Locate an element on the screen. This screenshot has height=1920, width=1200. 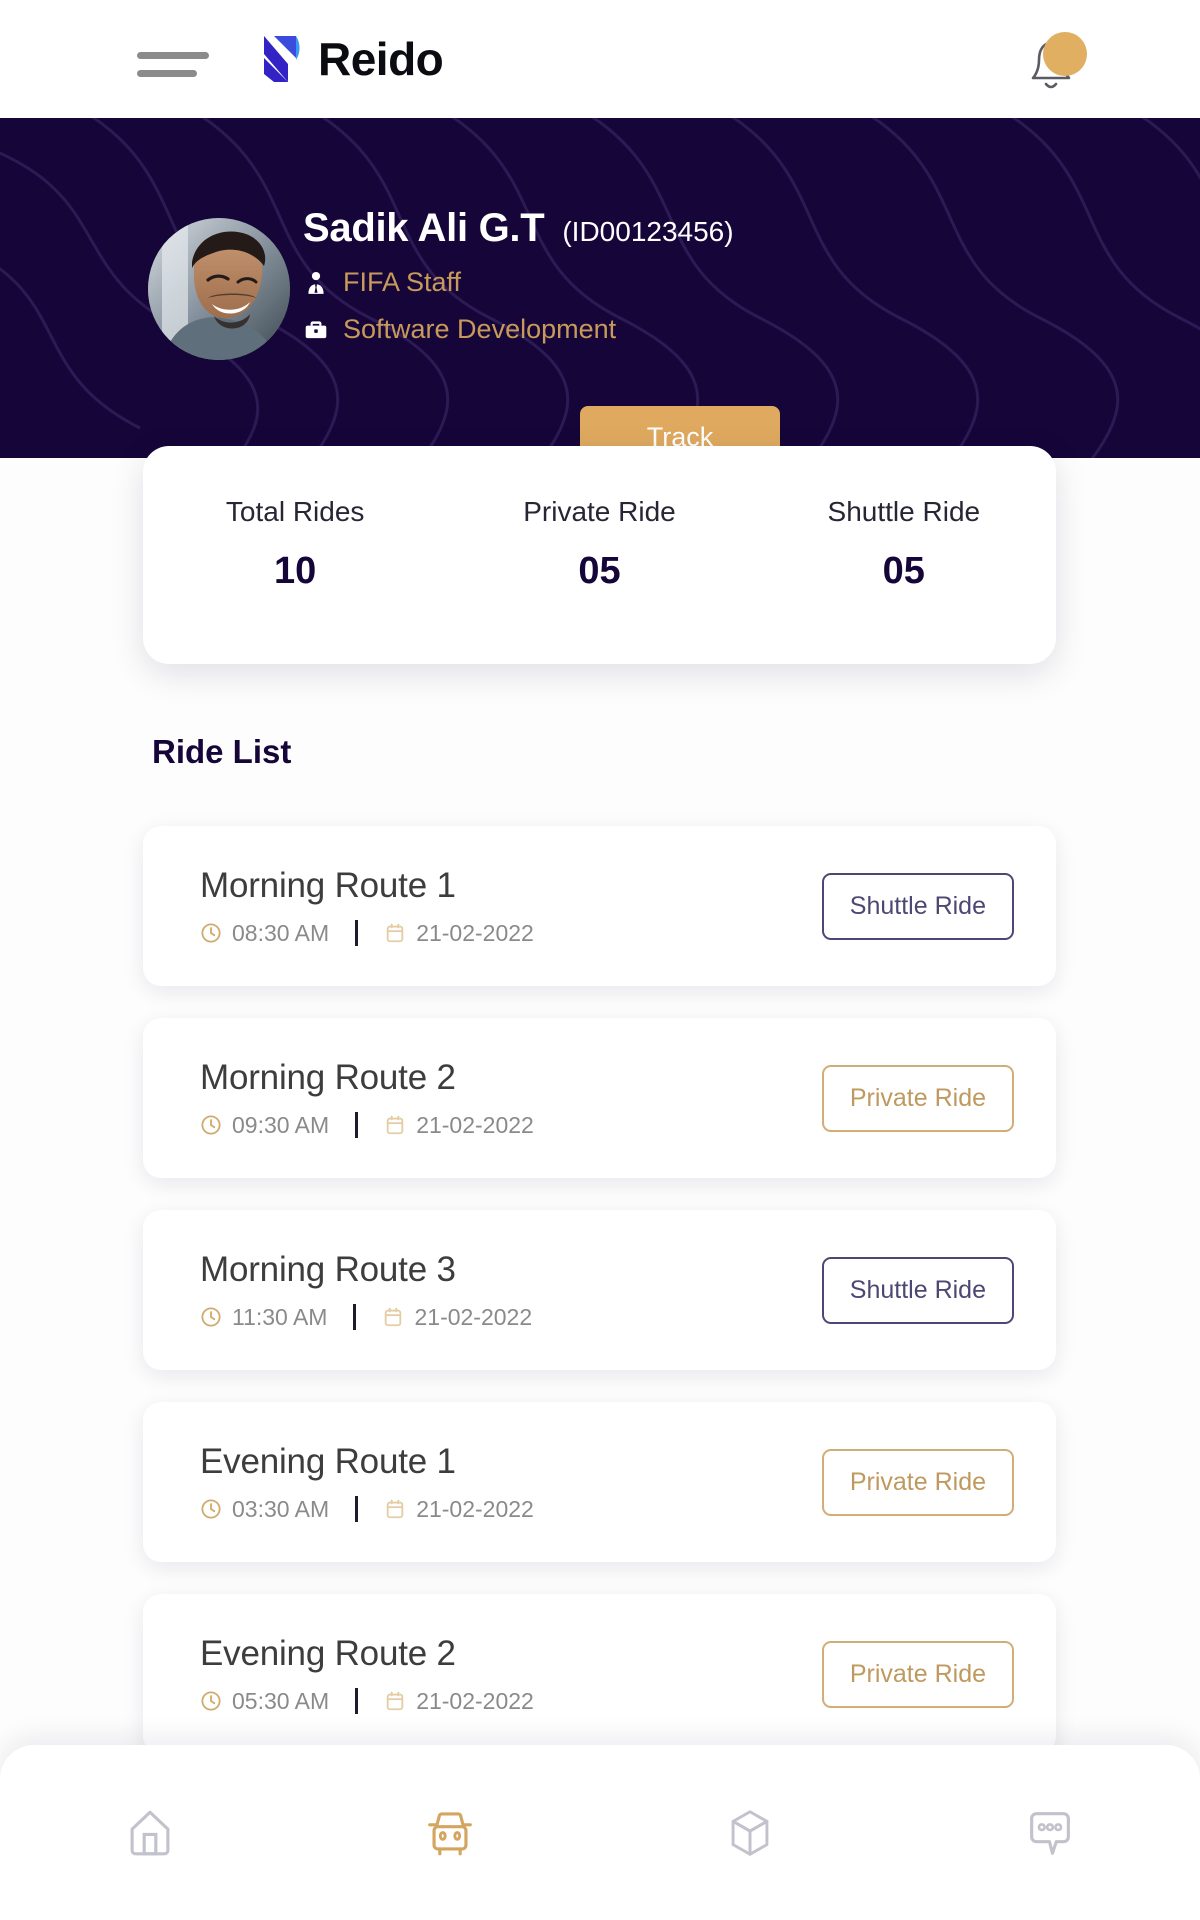
ride-info: Morning Route 1 08:30 AM 21-02-2022 is located at coordinates (367, 906).